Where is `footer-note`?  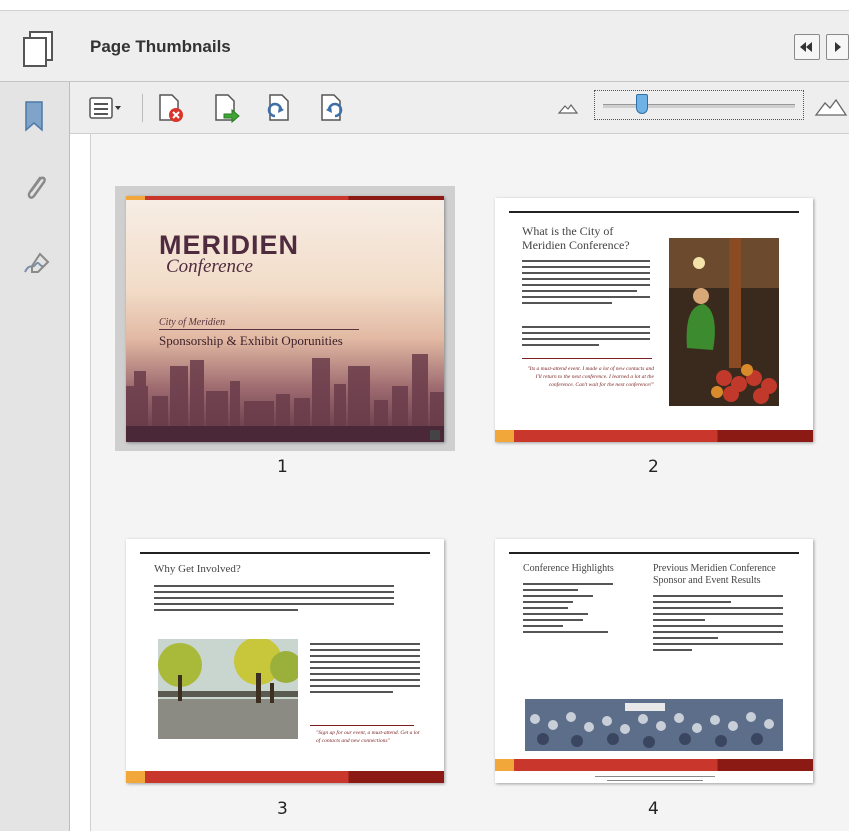
footer-note is located at coordinates (655, 778).